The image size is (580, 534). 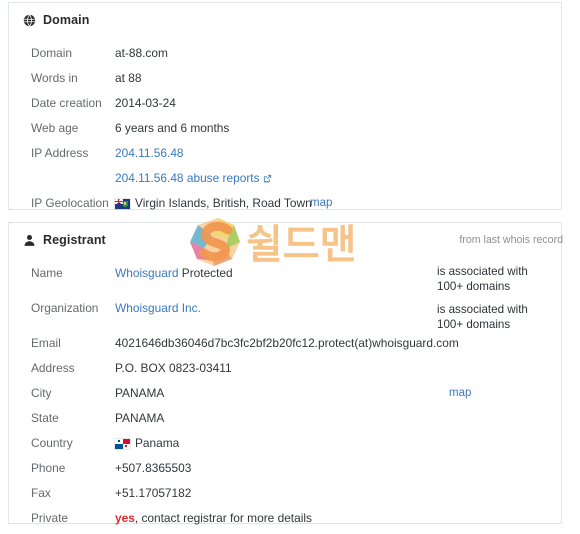 What do you see at coordinates (153, 493) in the screenshot?
I see `row-value-fax: +51.17057182` at bounding box center [153, 493].